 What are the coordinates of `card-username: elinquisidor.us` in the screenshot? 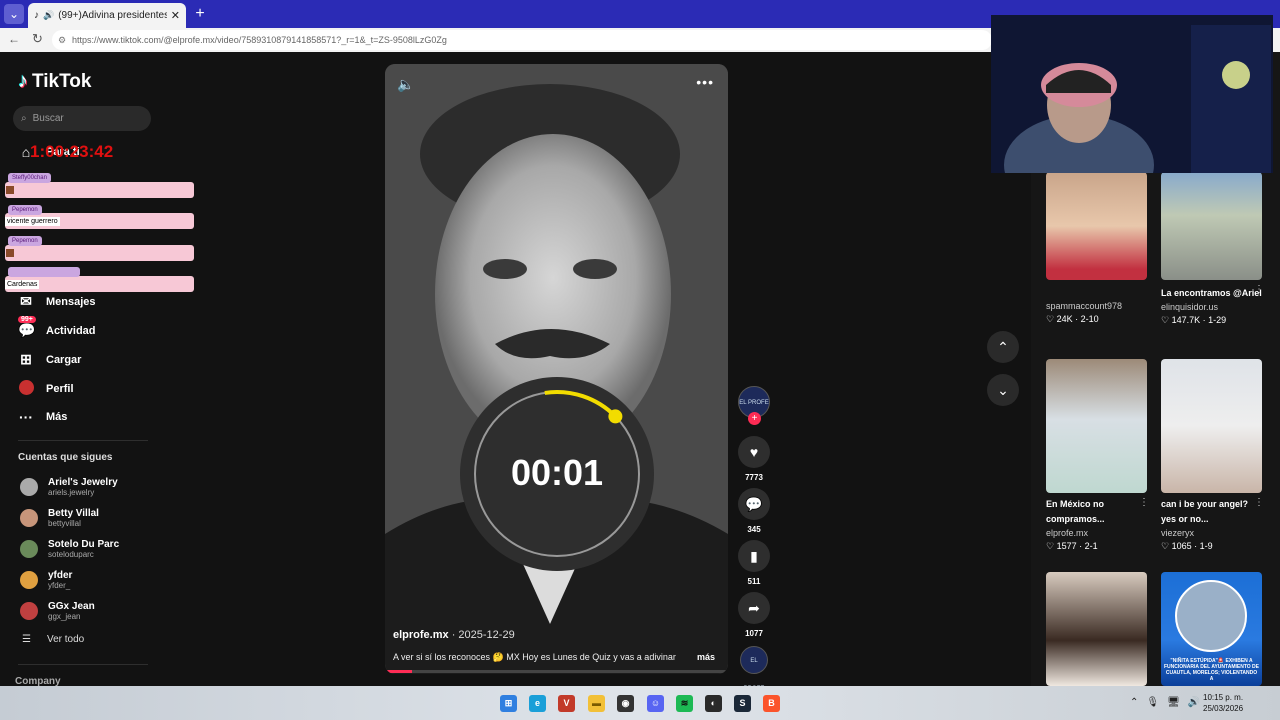 It's located at (1190, 307).